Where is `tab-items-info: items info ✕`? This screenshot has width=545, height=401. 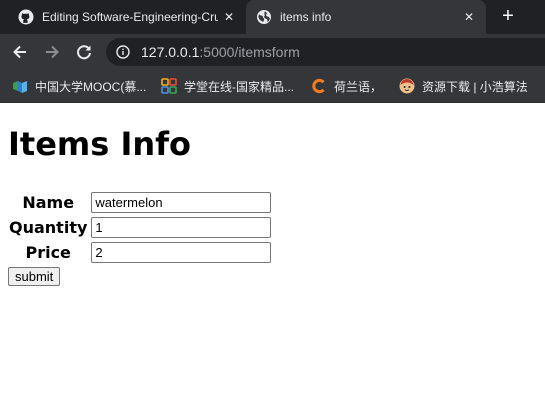 tab-items-info: items info ✕ is located at coordinates (366, 17).